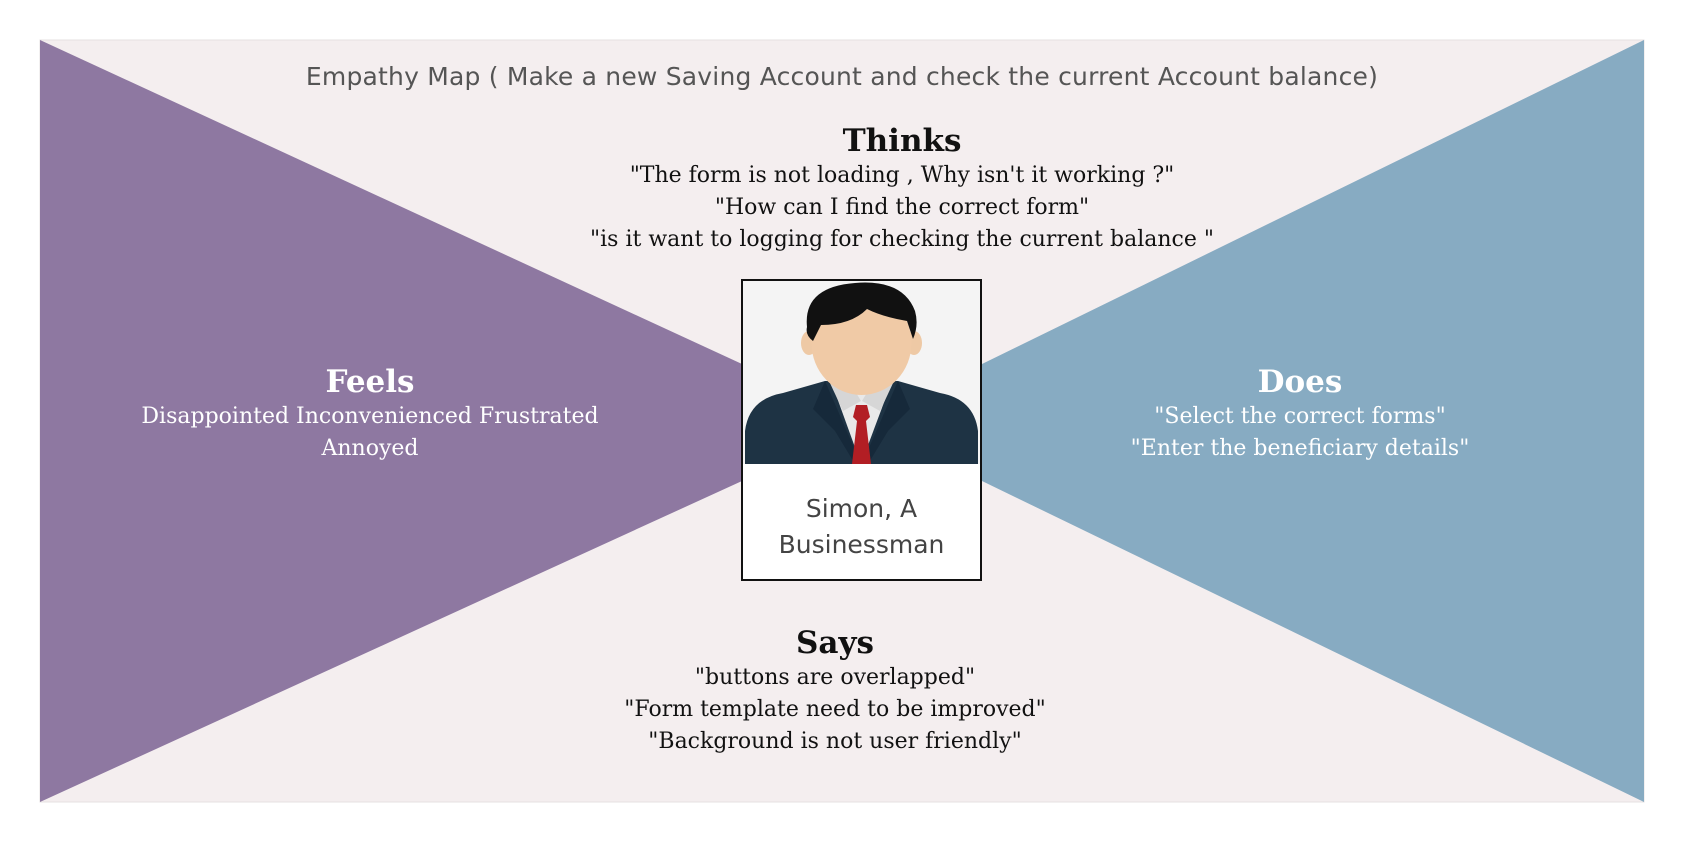 The image size is (1681, 860). I want to click on persona-name-line: Simon, A, so click(861, 508).